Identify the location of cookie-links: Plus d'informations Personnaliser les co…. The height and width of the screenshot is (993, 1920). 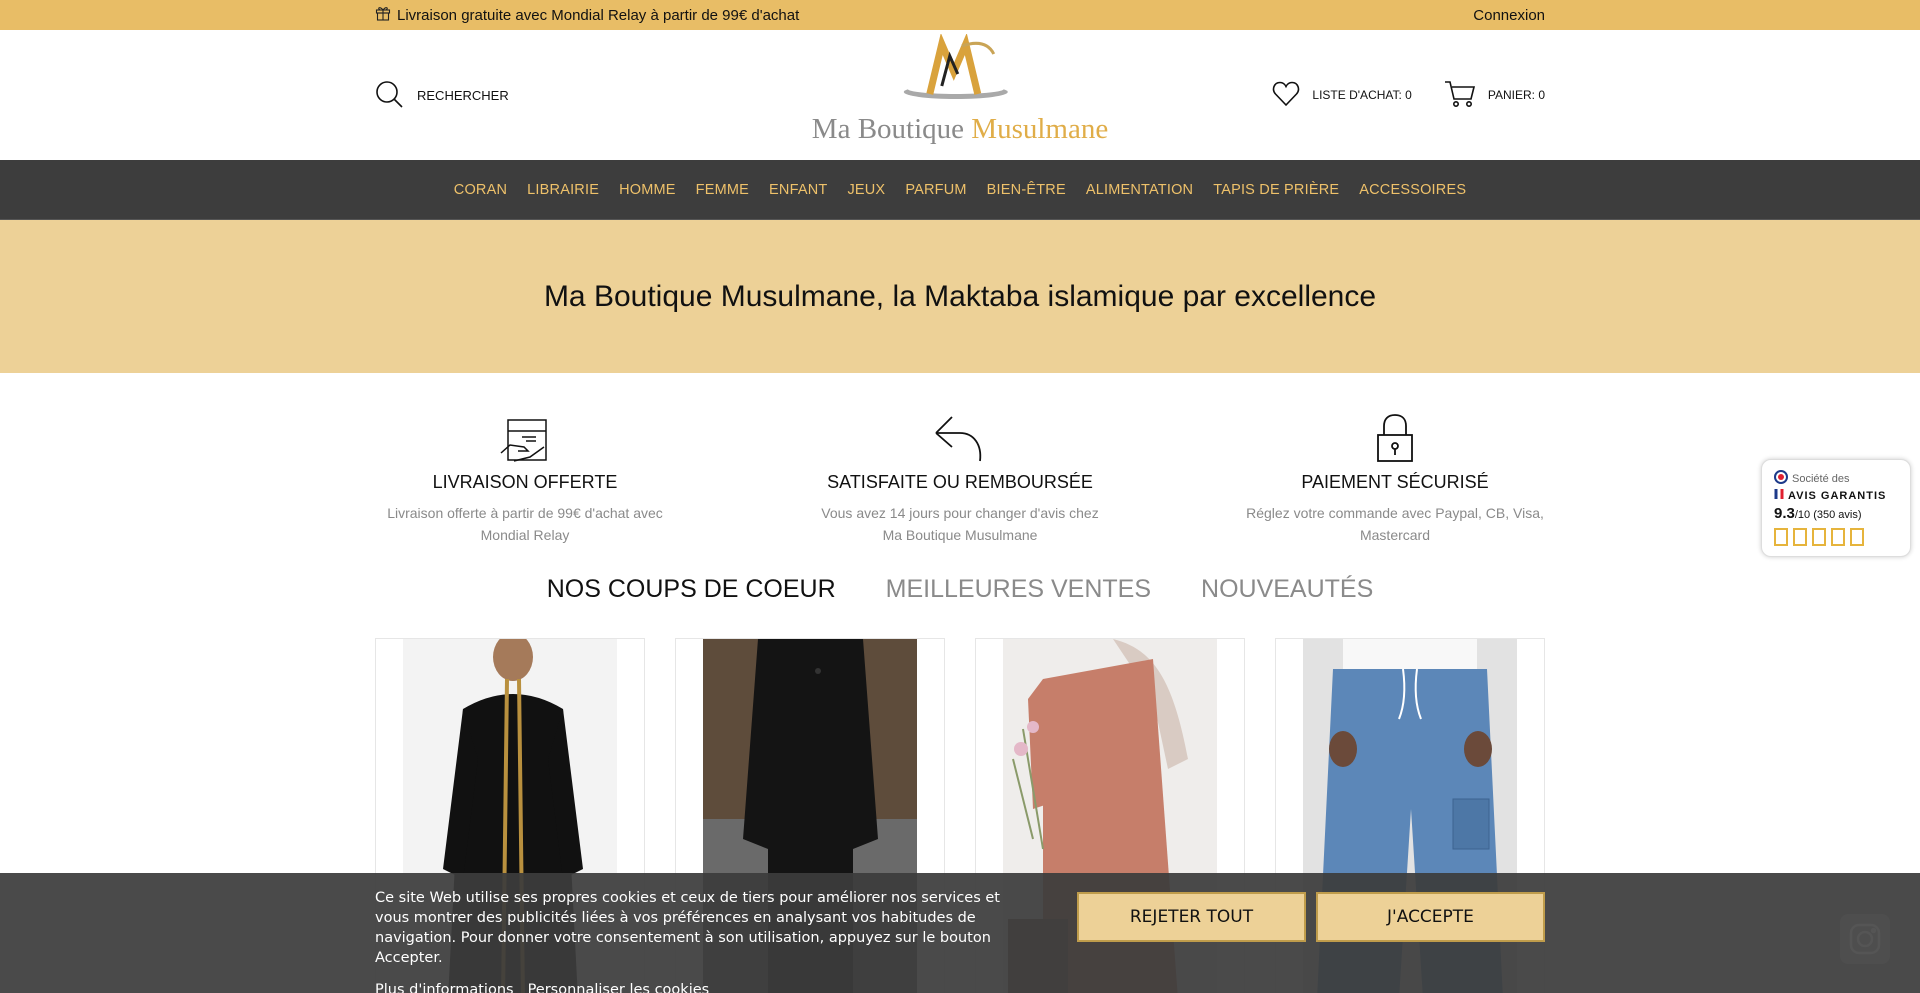
(706, 986).